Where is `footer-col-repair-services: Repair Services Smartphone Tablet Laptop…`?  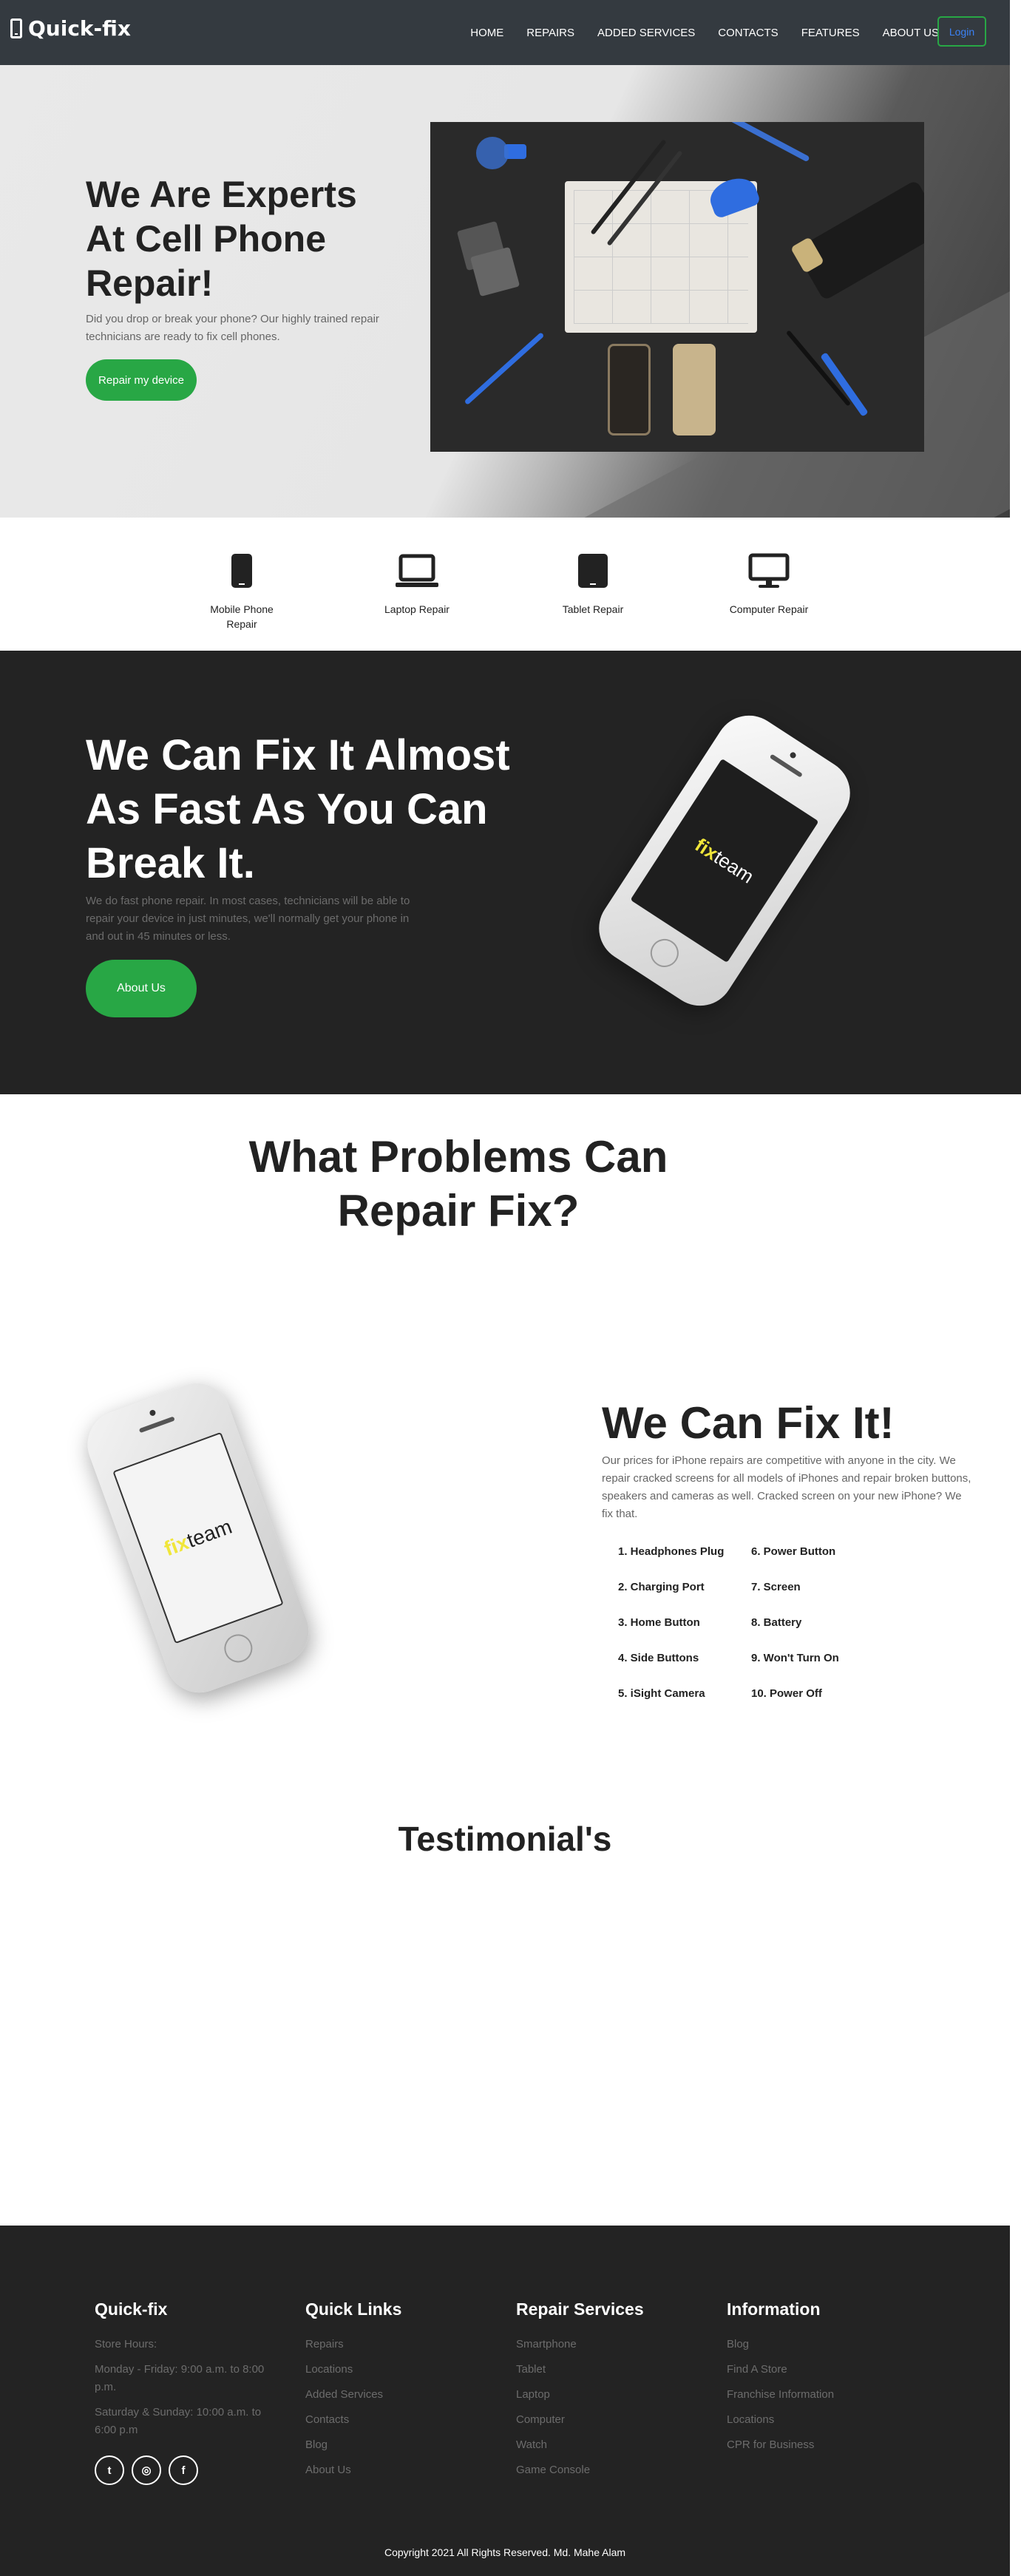 footer-col-repair-services: Repair Services Smartphone Tablet Laptop… is located at coordinates (612, 2393).